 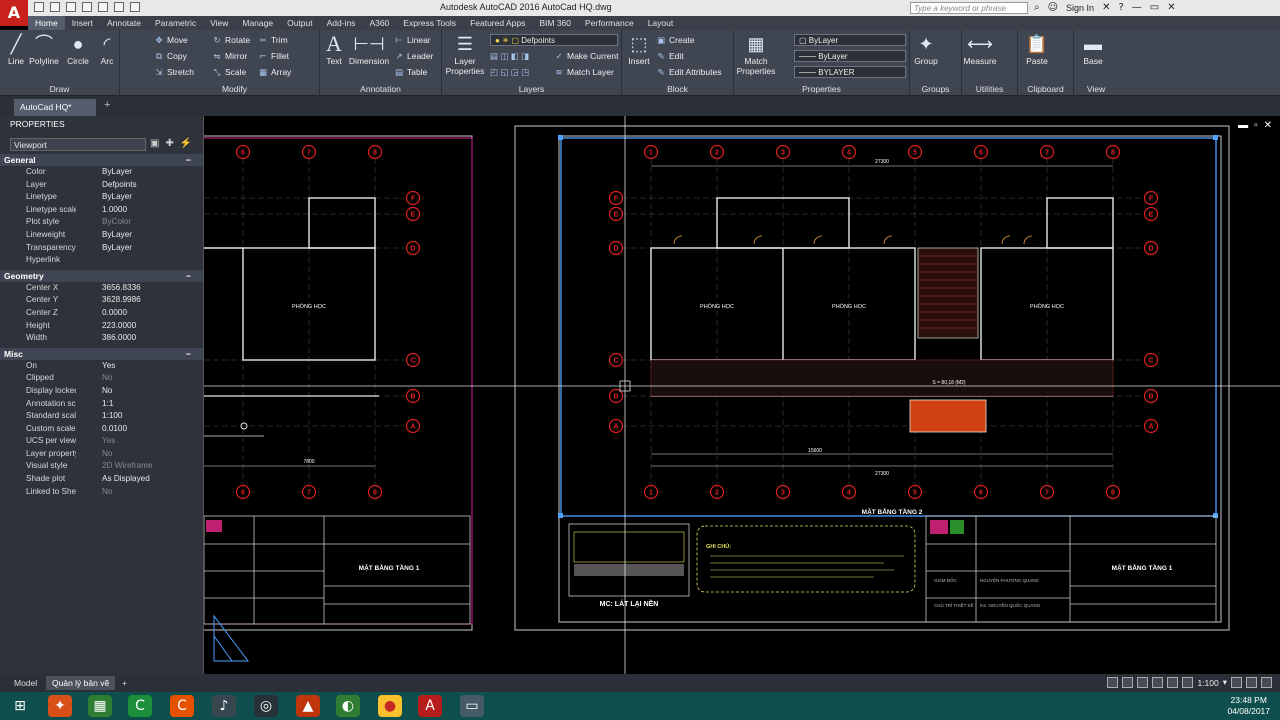 I want to click on chrome-icon: ●, so click(x=390, y=706).